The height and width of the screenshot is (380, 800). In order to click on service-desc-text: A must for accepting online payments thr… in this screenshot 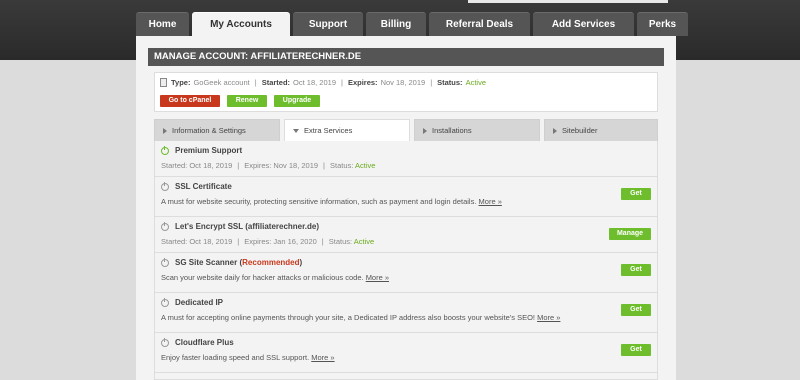, I will do `click(348, 317)`.